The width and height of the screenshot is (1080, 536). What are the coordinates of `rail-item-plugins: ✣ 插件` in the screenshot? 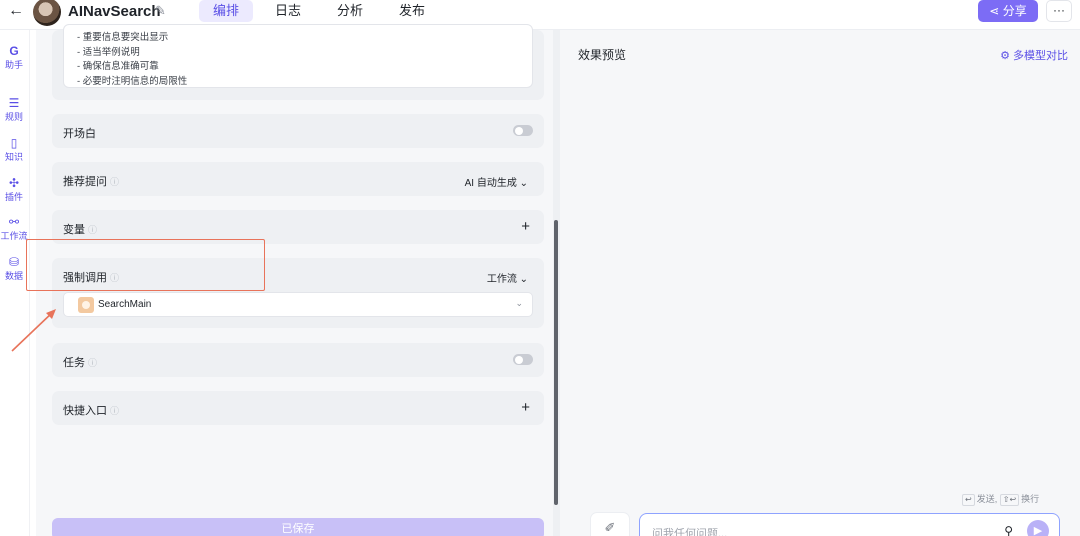 It's located at (14, 189).